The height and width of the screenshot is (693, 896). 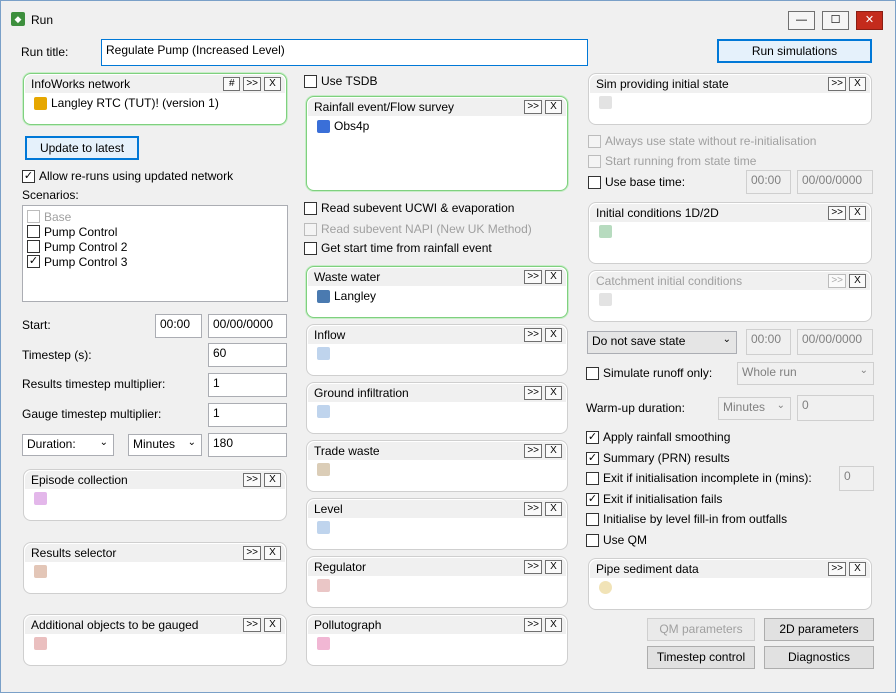 What do you see at coordinates (794, 51) in the screenshot?
I see `run-simulations-button: Run simulations` at bounding box center [794, 51].